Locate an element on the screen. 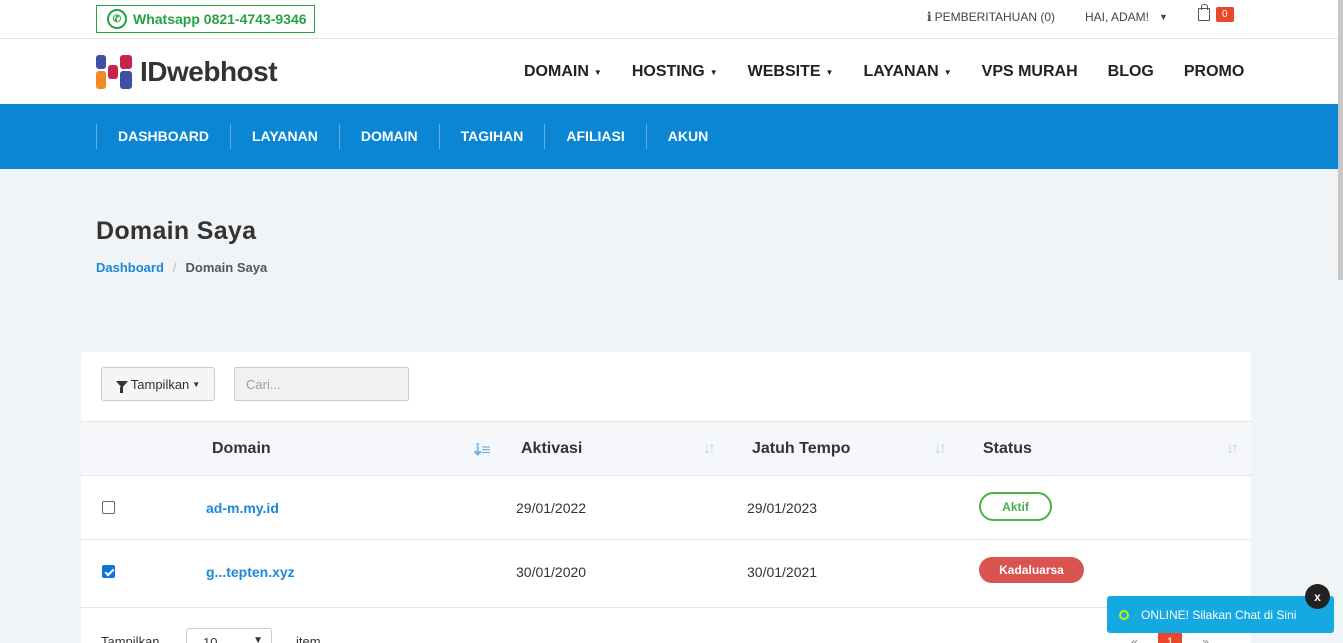 The height and width of the screenshot is (643, 1343). shopping-bag-icon is located at coordinates (1204, 12).